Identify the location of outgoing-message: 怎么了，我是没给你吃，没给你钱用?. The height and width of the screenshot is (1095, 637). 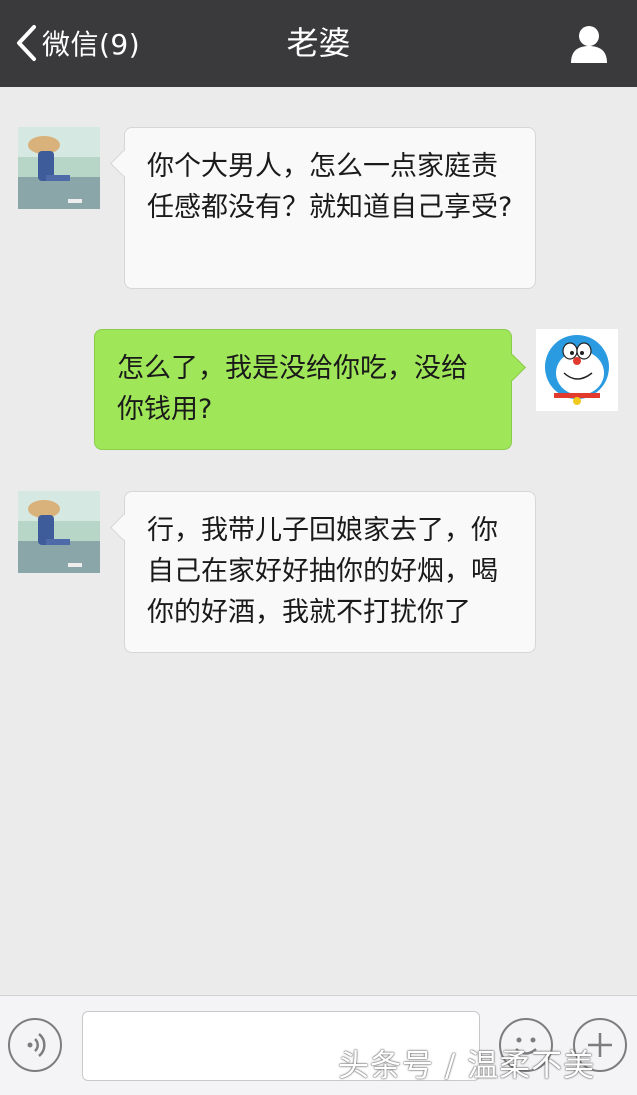
(310, 389).